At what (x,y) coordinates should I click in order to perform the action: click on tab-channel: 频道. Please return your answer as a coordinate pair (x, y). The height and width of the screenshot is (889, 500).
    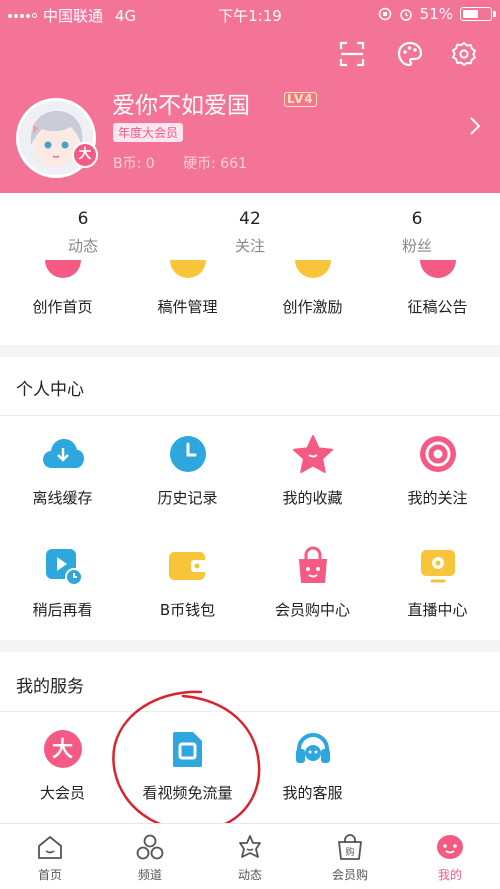
    Looking at the image, I should click on (150, 856).